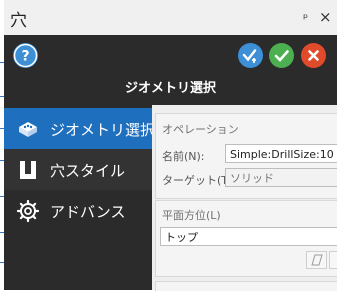 Image resolution: width=337 pixels, height=291 pixels. Describe the element at coordinates (305, 18) in the screenshot. I see `pin-icon: ᵖ` at that location.